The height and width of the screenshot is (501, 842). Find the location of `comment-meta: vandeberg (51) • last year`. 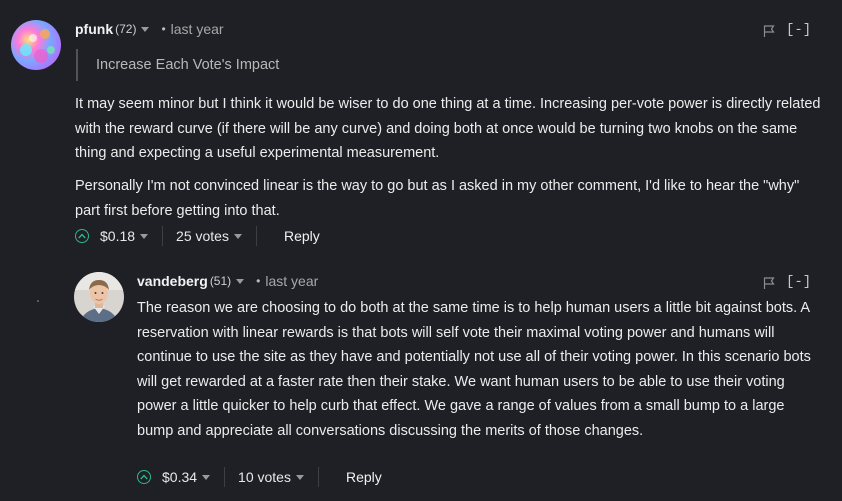

comment-meta: vandeberg (51) • last year is located at coordinates (227, 281).